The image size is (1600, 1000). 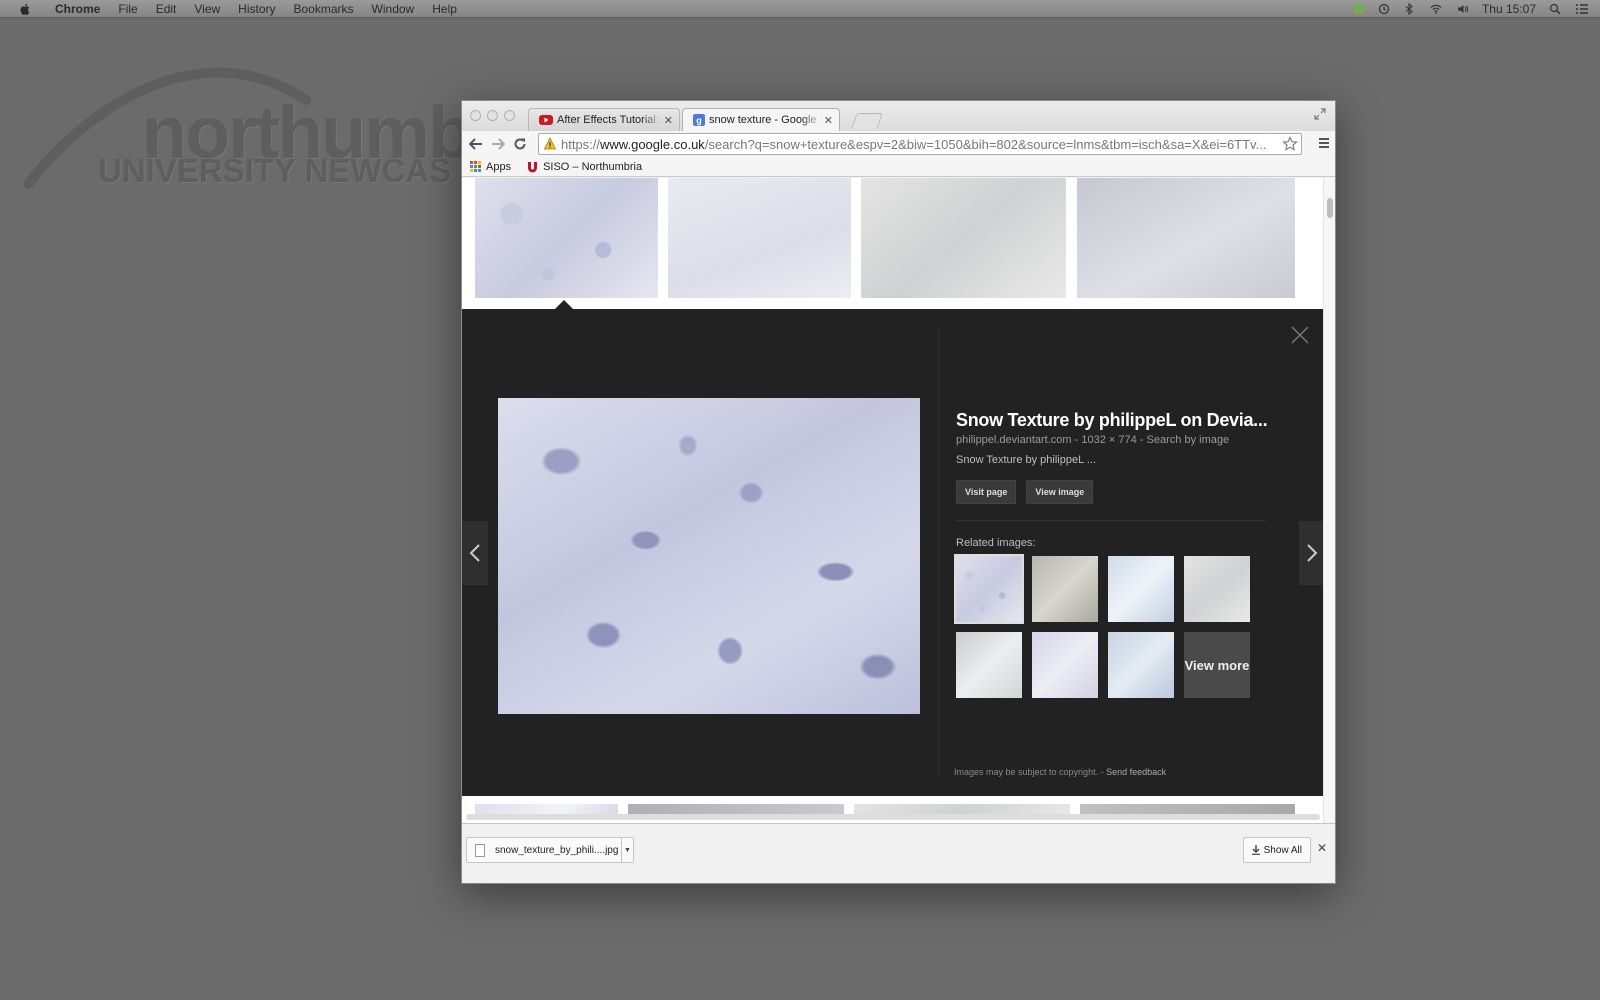 What do you see at coordinates (480, 850) in the screenshot?
I see `file-icon` at bounding box center [480, 850].